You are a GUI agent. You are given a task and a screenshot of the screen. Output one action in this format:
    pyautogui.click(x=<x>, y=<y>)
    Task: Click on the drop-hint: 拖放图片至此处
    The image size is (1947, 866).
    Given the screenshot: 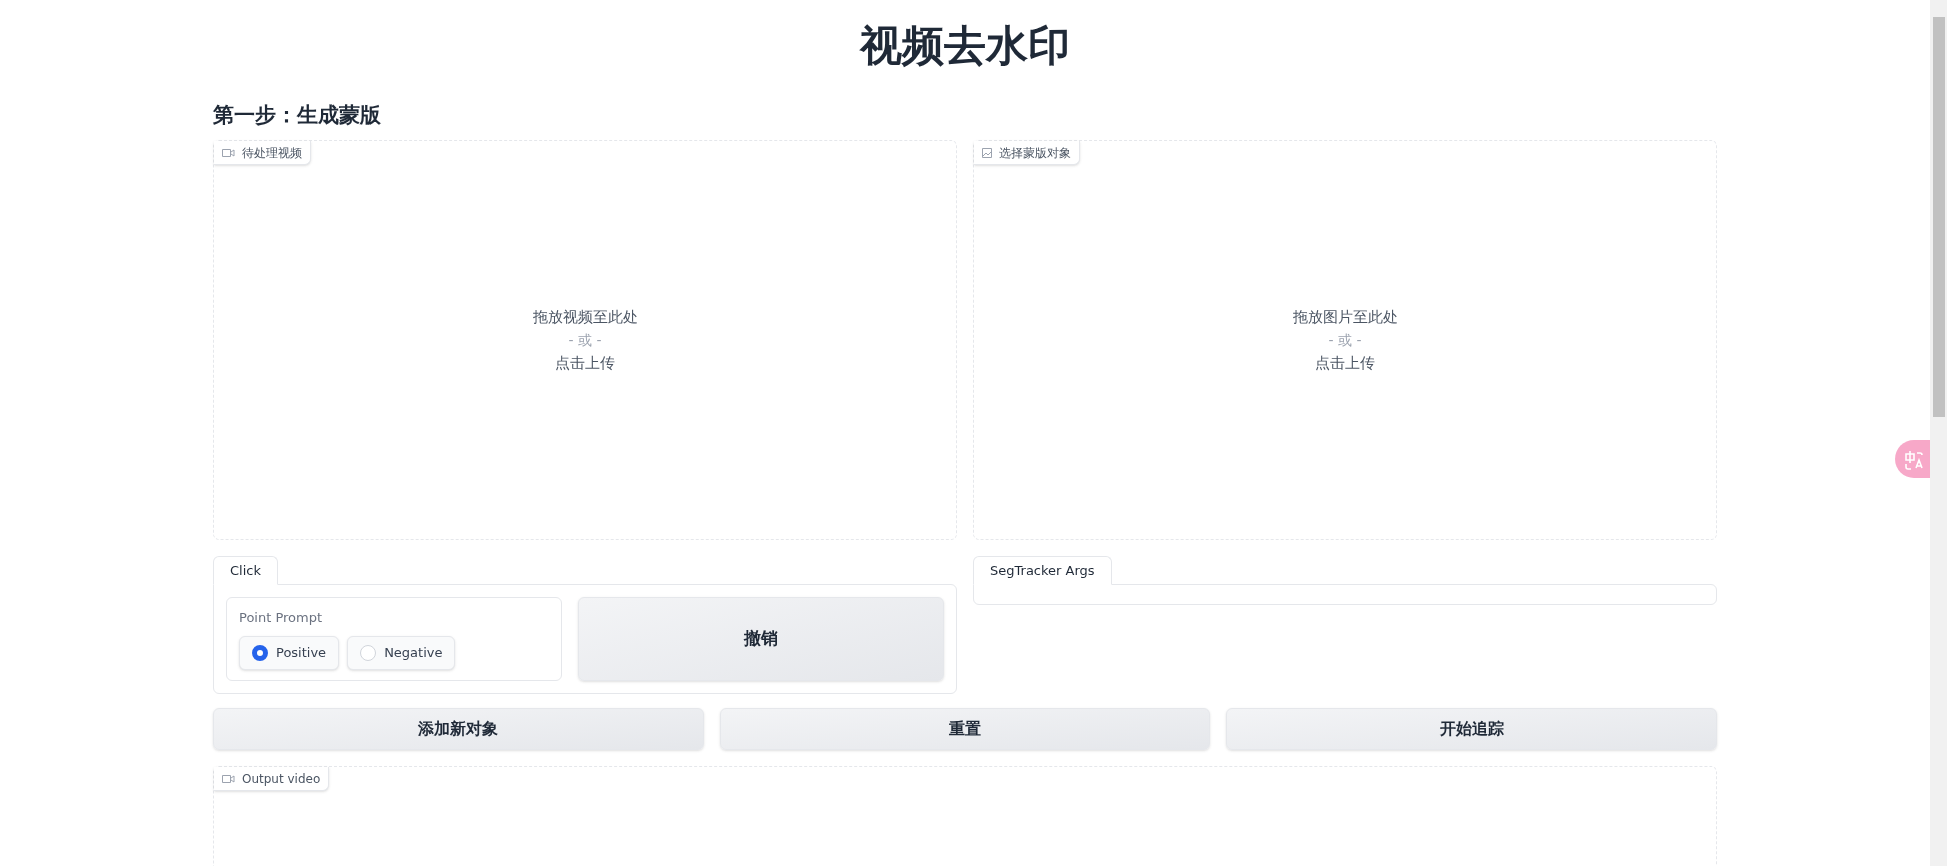 What is the action you would take?
    pyautogui.click(x=1345, y=317)
    